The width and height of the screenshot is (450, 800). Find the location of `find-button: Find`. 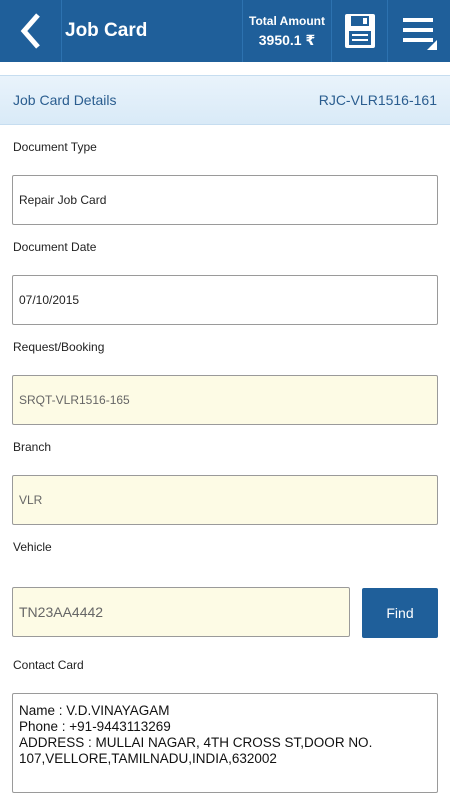

find-button: Find is located at coordinates (400, 613).